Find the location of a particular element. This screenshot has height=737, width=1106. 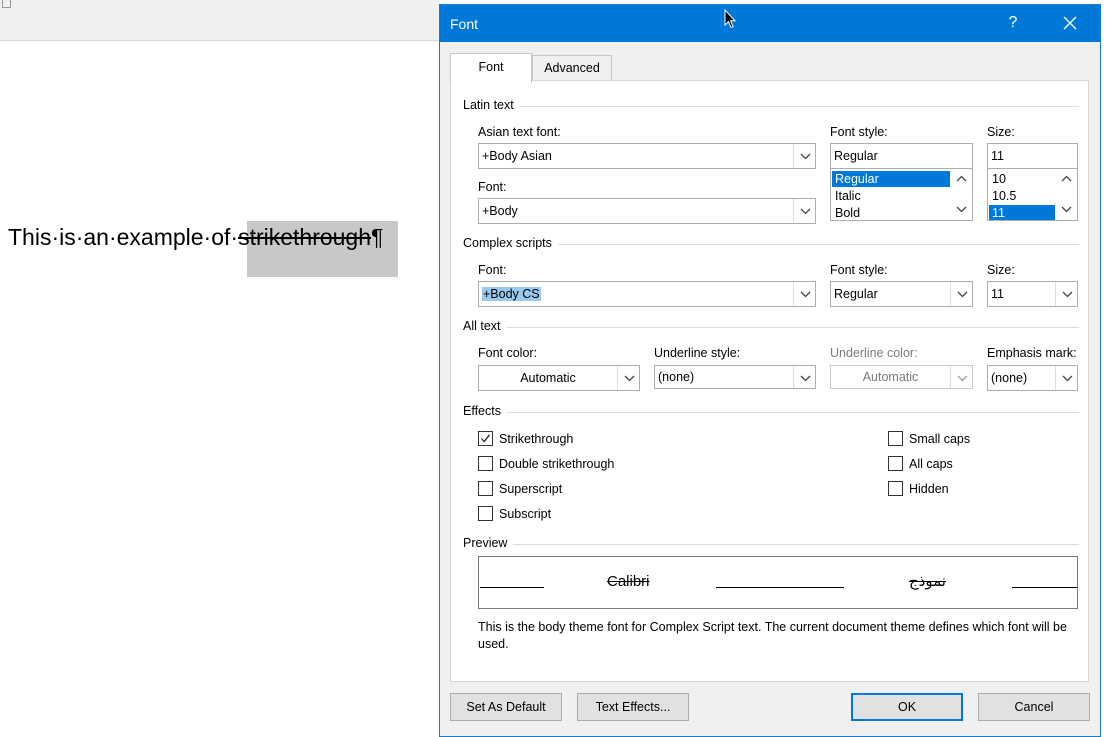

checkmark-icon is located at coordinates (486, 438).